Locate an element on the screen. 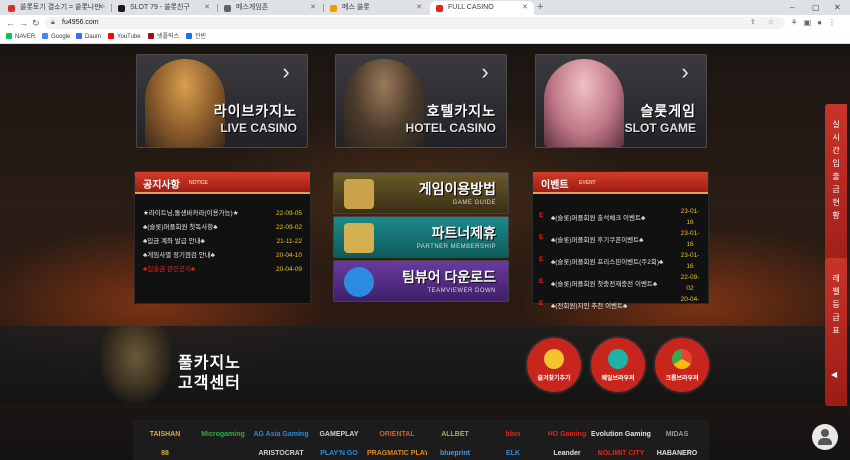 The height and width of the screenshot is (460, 850). address-bar: 🔒︎ fu4956.com ⇪ ☆ is located at coordinates (415, 23).